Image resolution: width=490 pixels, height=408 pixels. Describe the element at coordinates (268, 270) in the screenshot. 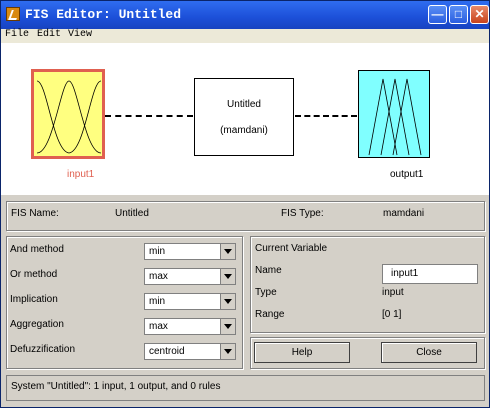

I see `variable-name-label: Name` at that location.